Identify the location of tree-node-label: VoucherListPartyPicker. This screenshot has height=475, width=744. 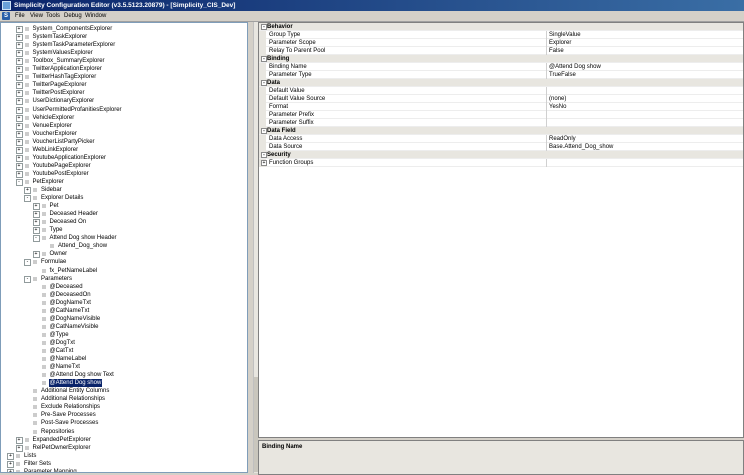
(64, 142).